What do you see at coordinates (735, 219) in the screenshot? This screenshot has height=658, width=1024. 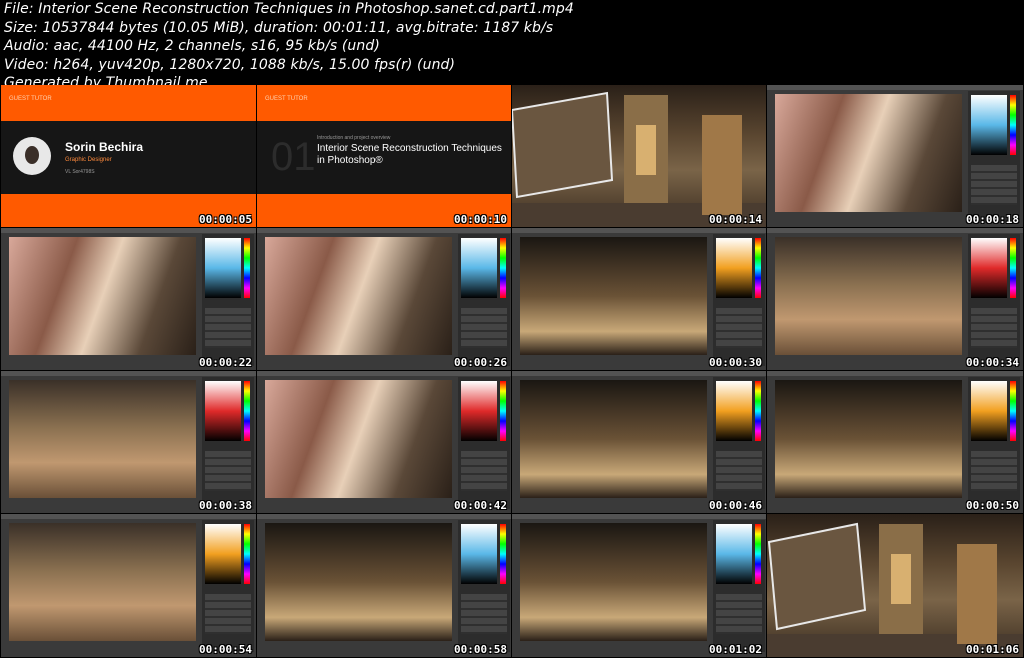 I see `timestamp: 00:00:14` at bounding box center [735, 219].